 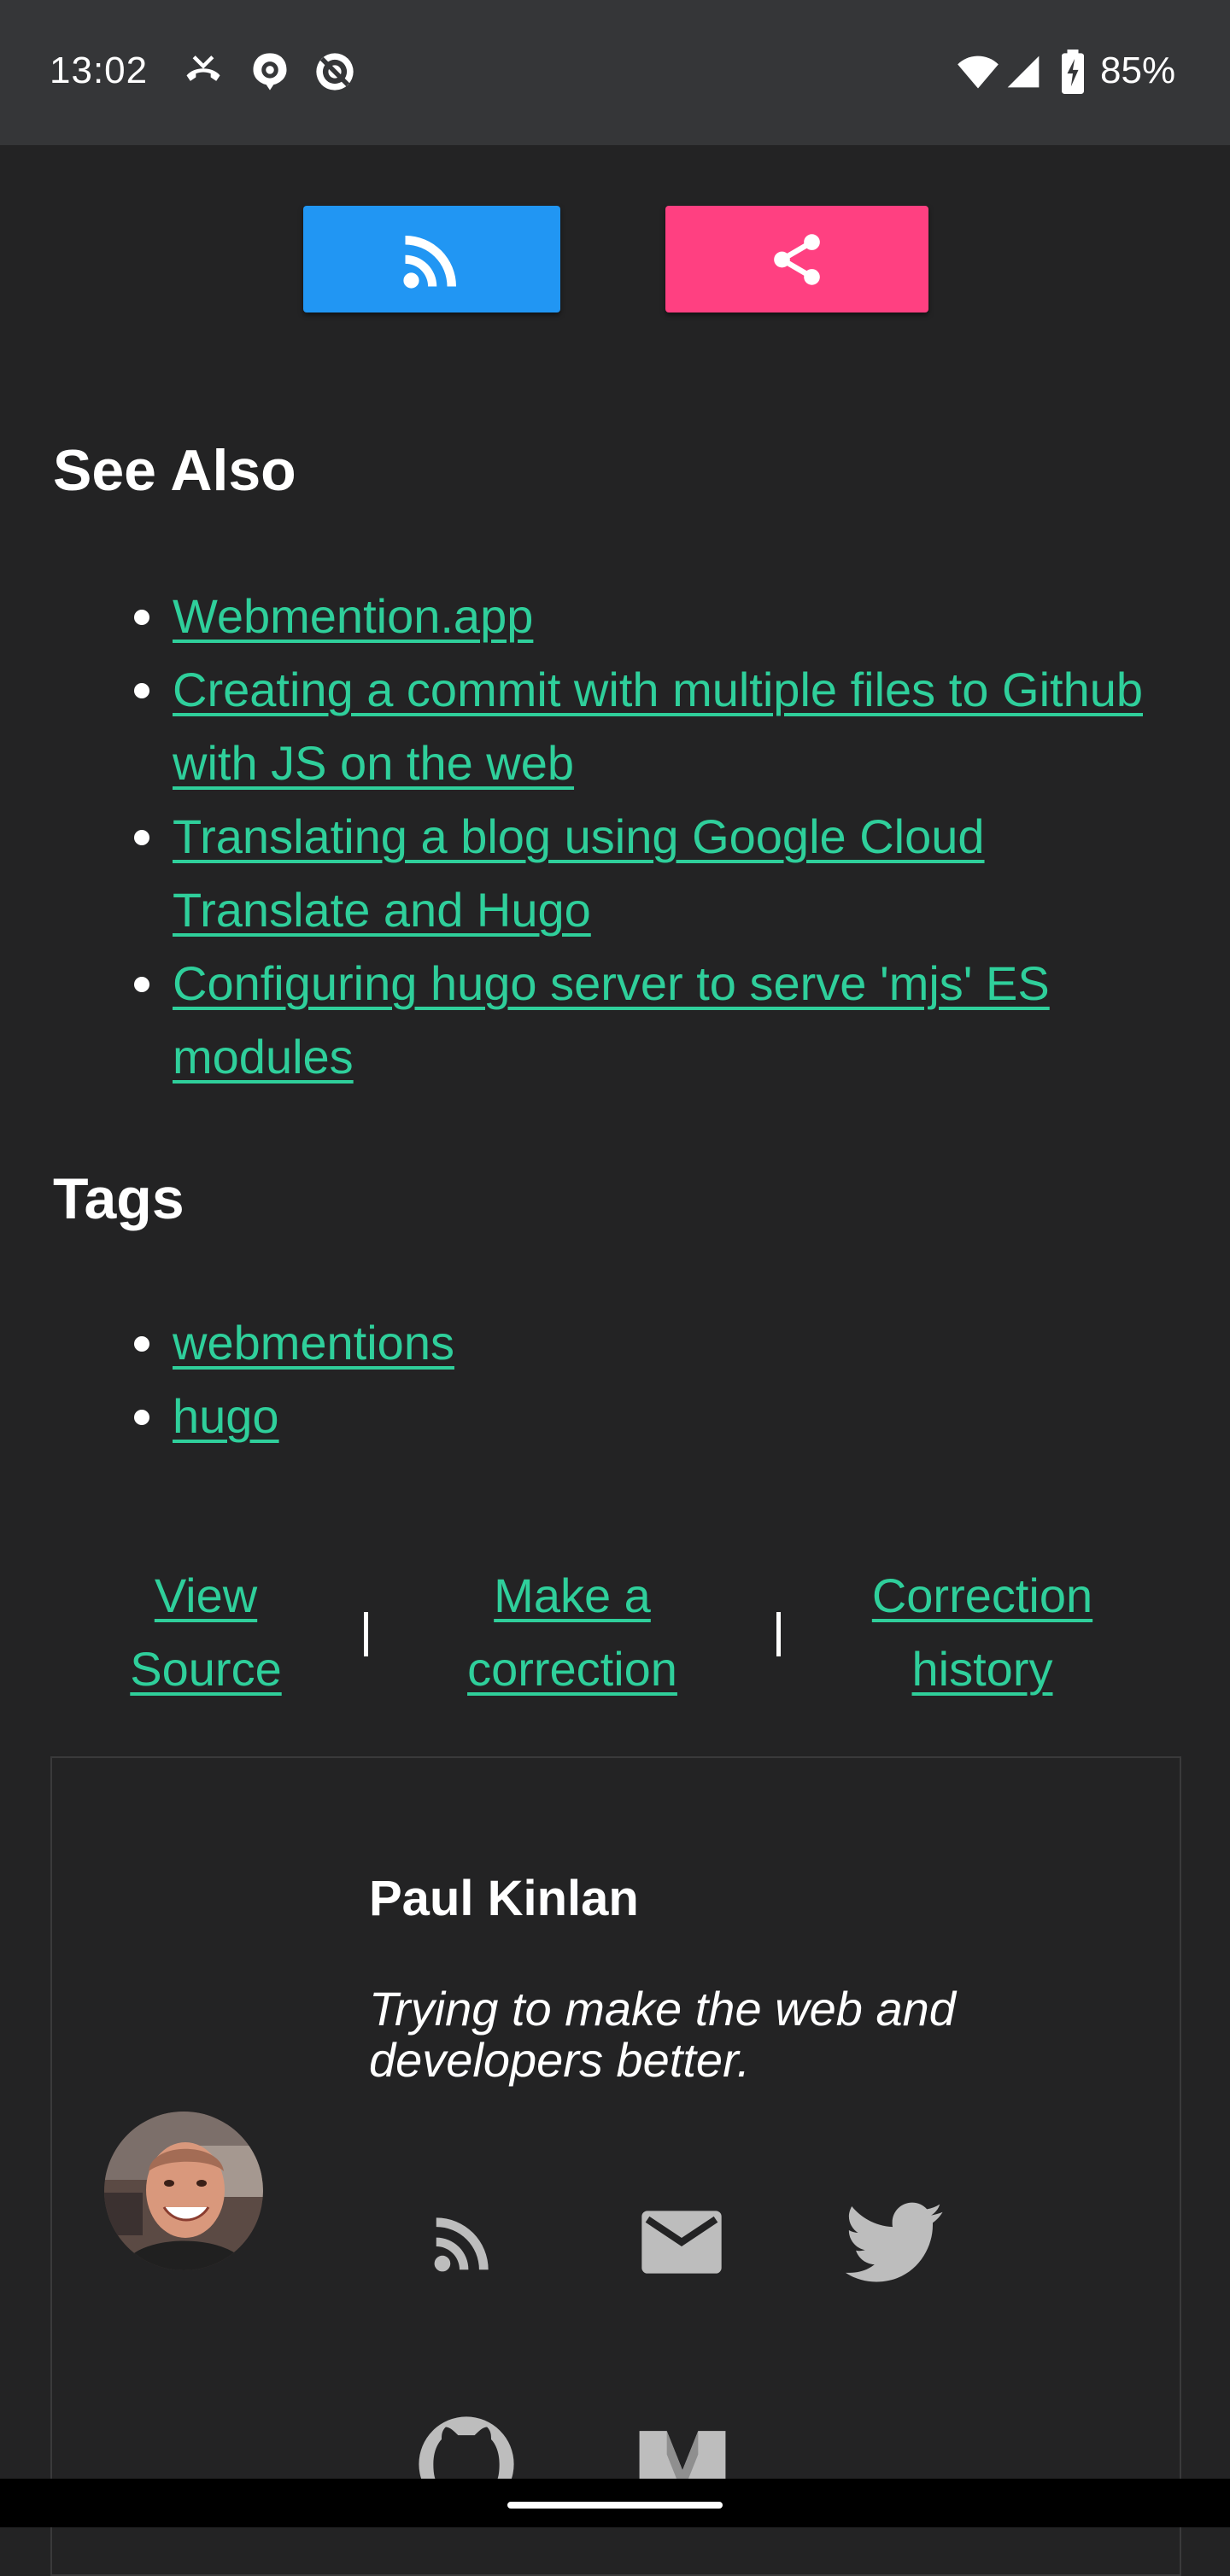 I want to click on medium-icon, so click(x=682, y=2451).